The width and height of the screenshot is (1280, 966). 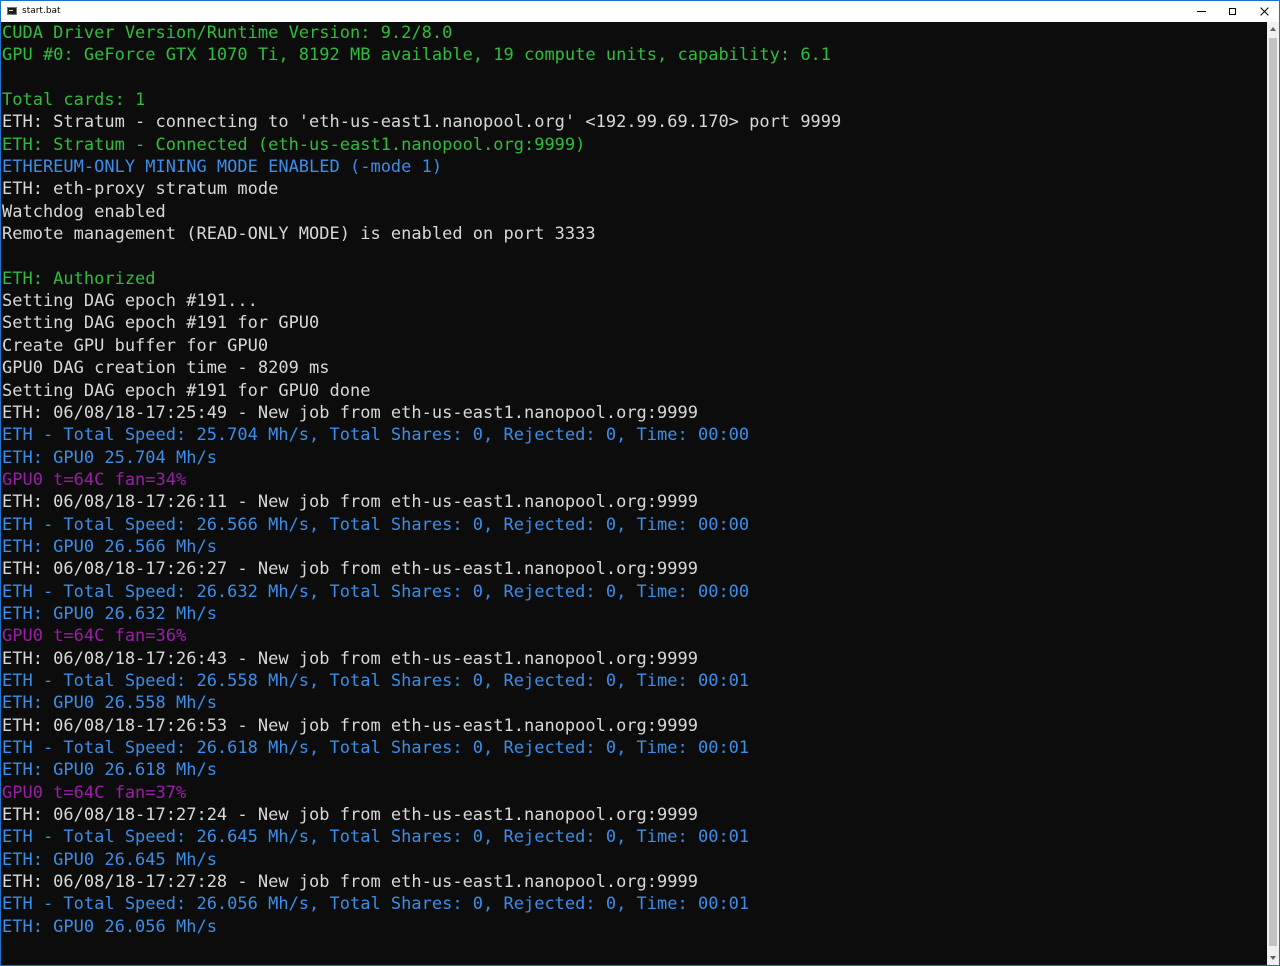 I want to click on console-line: Create GPU buffer for GPU0, so click(x=135, y=345).